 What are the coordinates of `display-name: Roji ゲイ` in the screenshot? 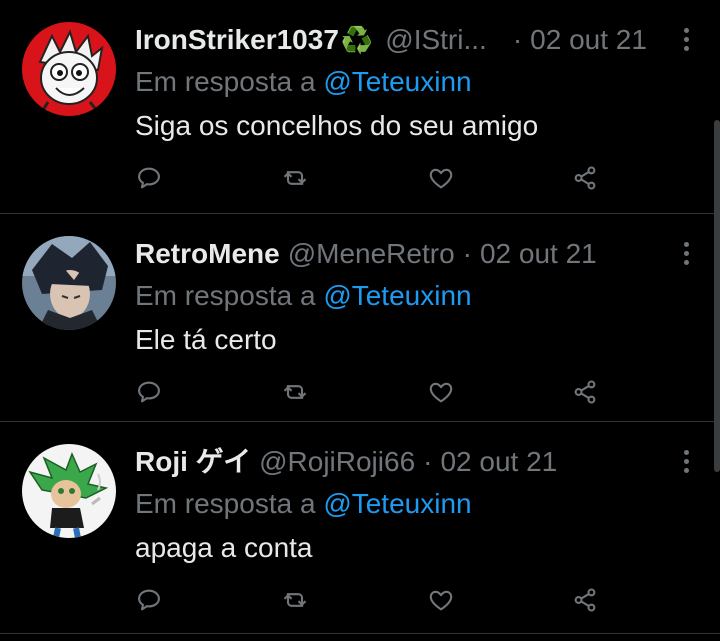 It's located at (193, 462).